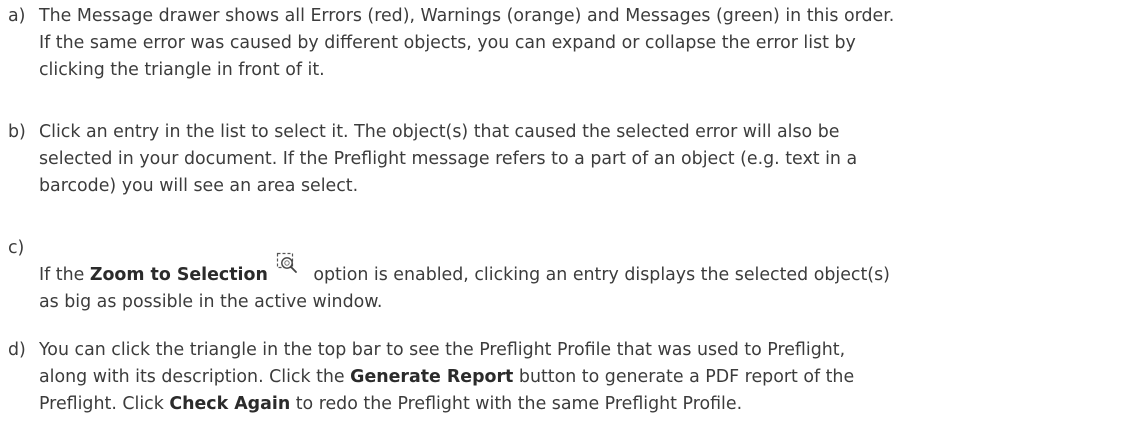 This screenshot has width=1147, height=423. What do you see at coordinates (199, 186) in the screenshot?
I see `paragraph-line: barcode) you will see an area select.` at bounding box center [199, 186].